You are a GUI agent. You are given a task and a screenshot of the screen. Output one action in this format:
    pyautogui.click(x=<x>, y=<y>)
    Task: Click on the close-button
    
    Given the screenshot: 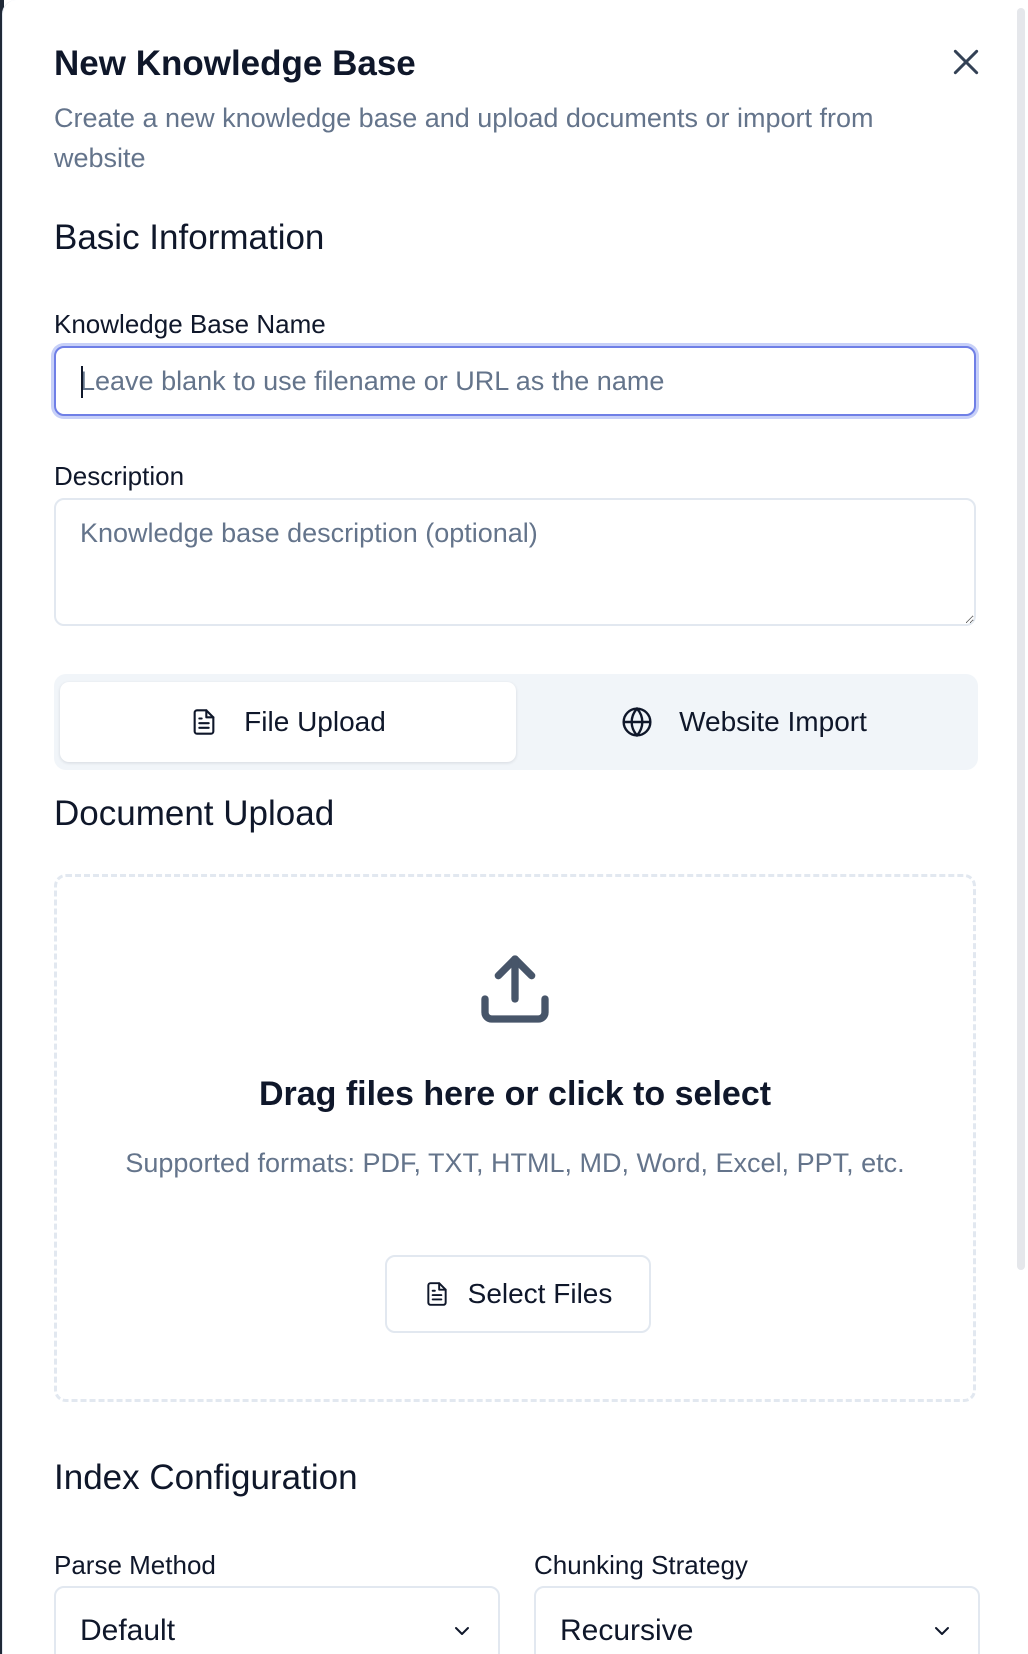 What is the action you would take?
    pyautogui.click(x=966, y=62)
    